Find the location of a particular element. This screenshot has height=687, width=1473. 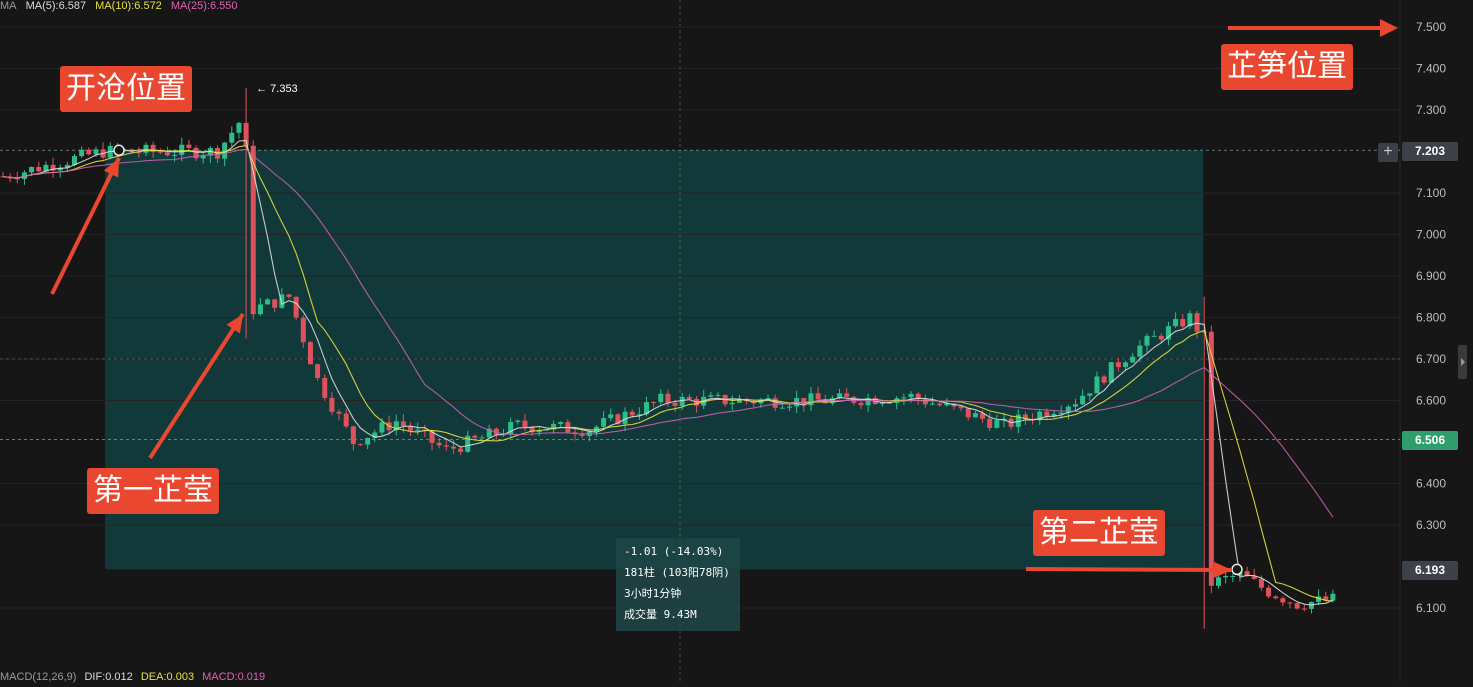

measure-duration: 3小时1分钟 is located at coordinates (653, 593).